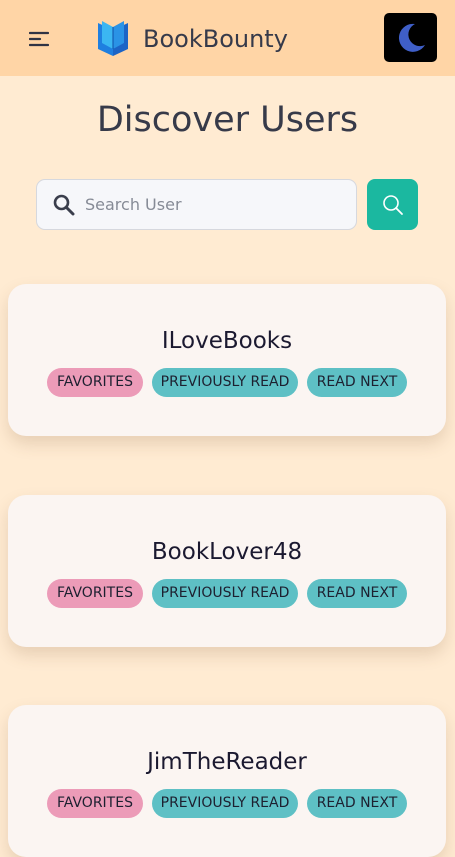 Image resolution: width=455 pixels, height=857 pixels. I want to click on brand-name: BookBounty, so click(215, 39).